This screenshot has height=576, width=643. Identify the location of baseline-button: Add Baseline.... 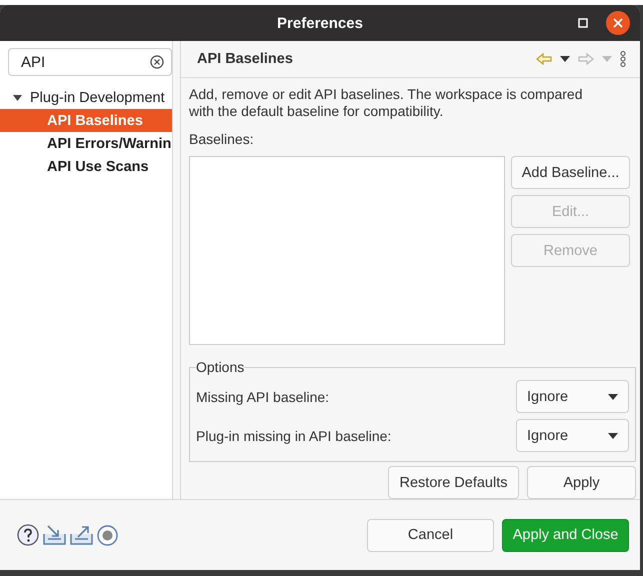
(570, 172).